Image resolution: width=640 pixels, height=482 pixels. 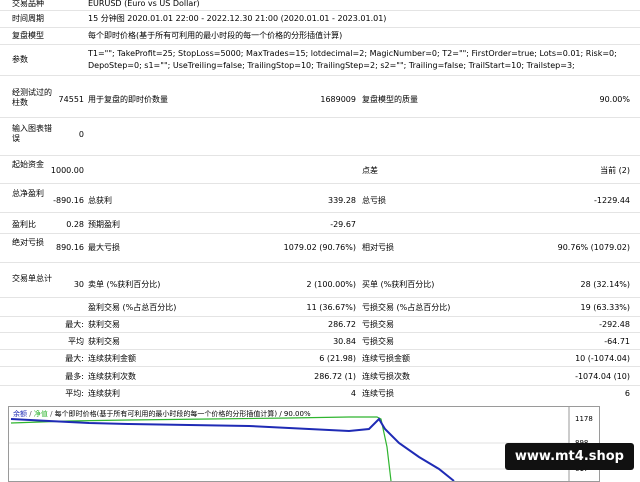 What do you see at coordinates (406, 307) in the screenshot?
I see `losing-label: 亏损交易 (%占总百分比)` at bounding box center [406, 307].